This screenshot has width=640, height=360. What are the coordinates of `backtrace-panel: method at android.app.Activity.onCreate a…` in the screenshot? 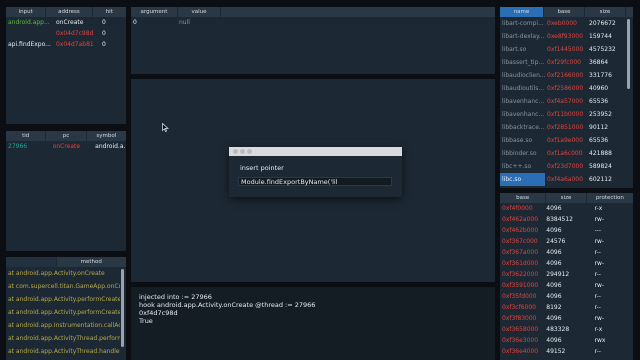 It's located at (66, 308).